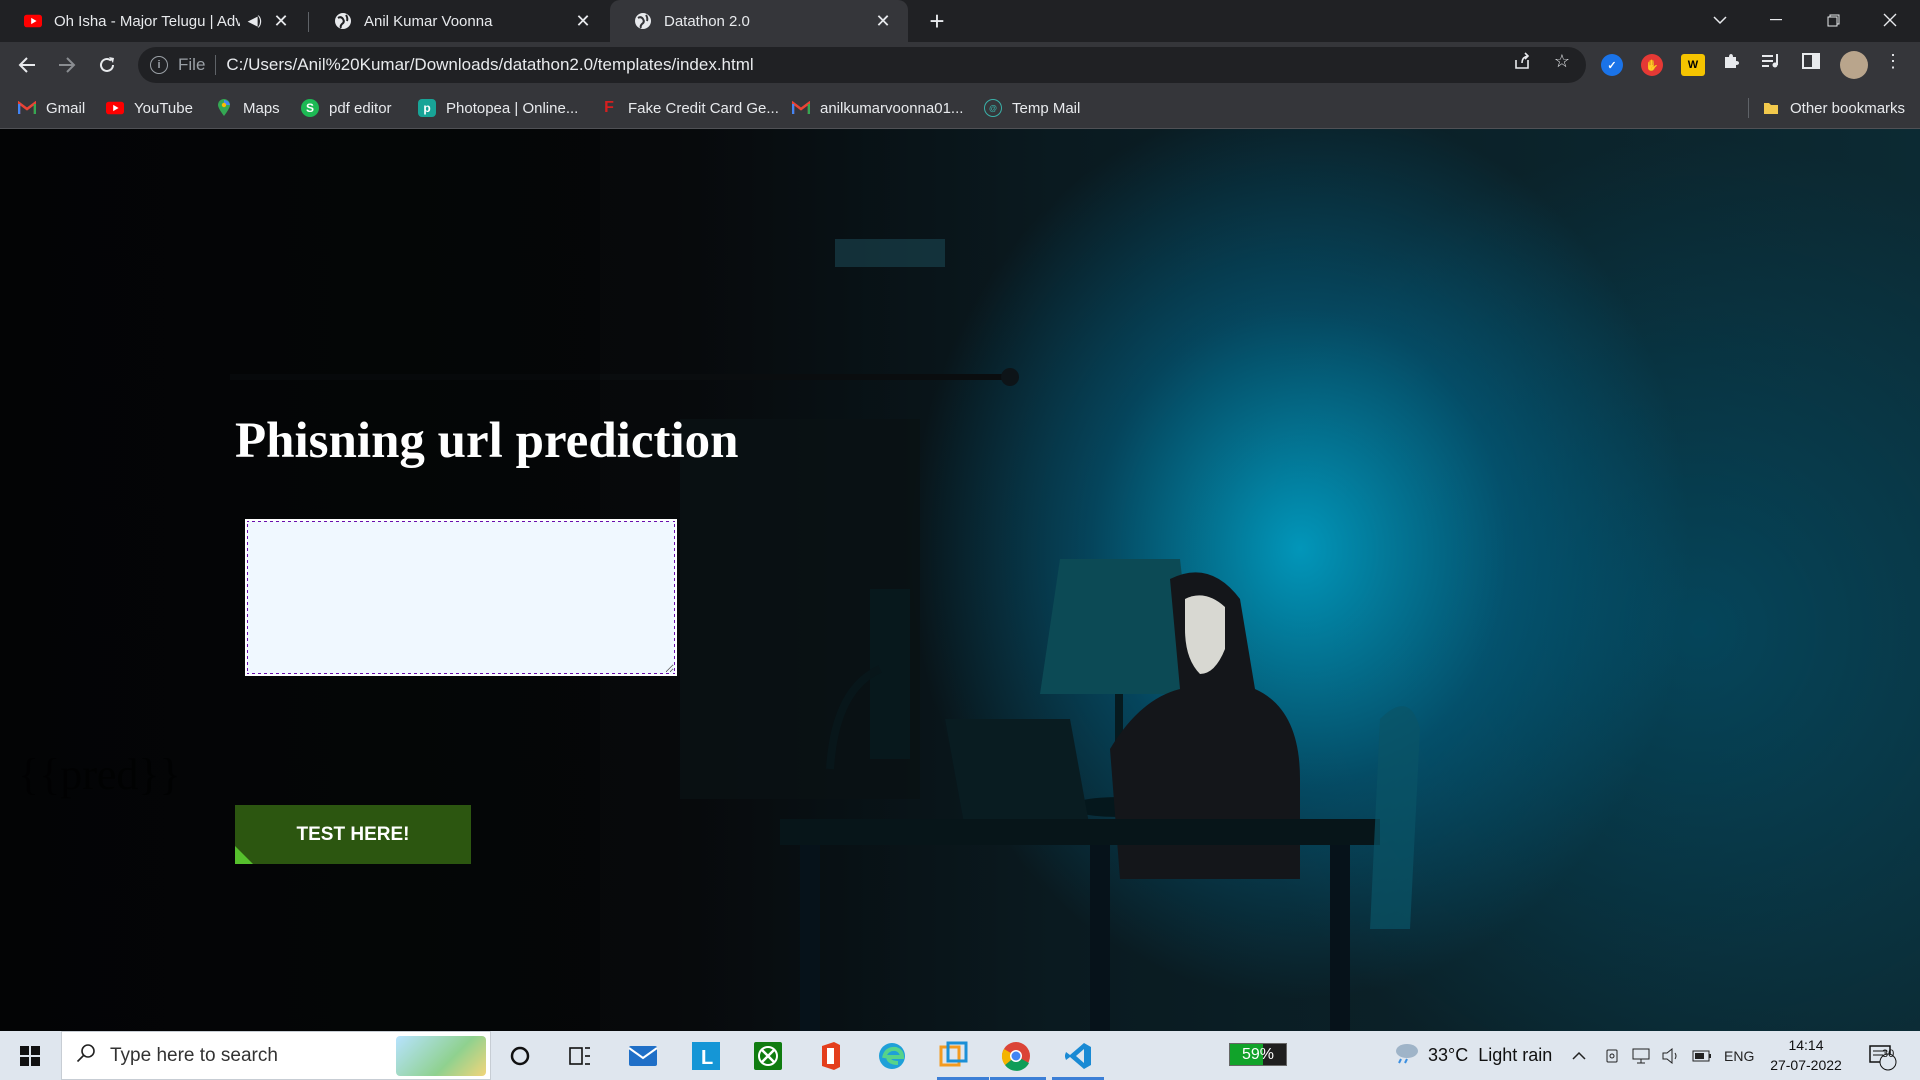 The image size is (1920, 1080). I want to click on search-placeholder: Type here to search, so click(194, 1055).